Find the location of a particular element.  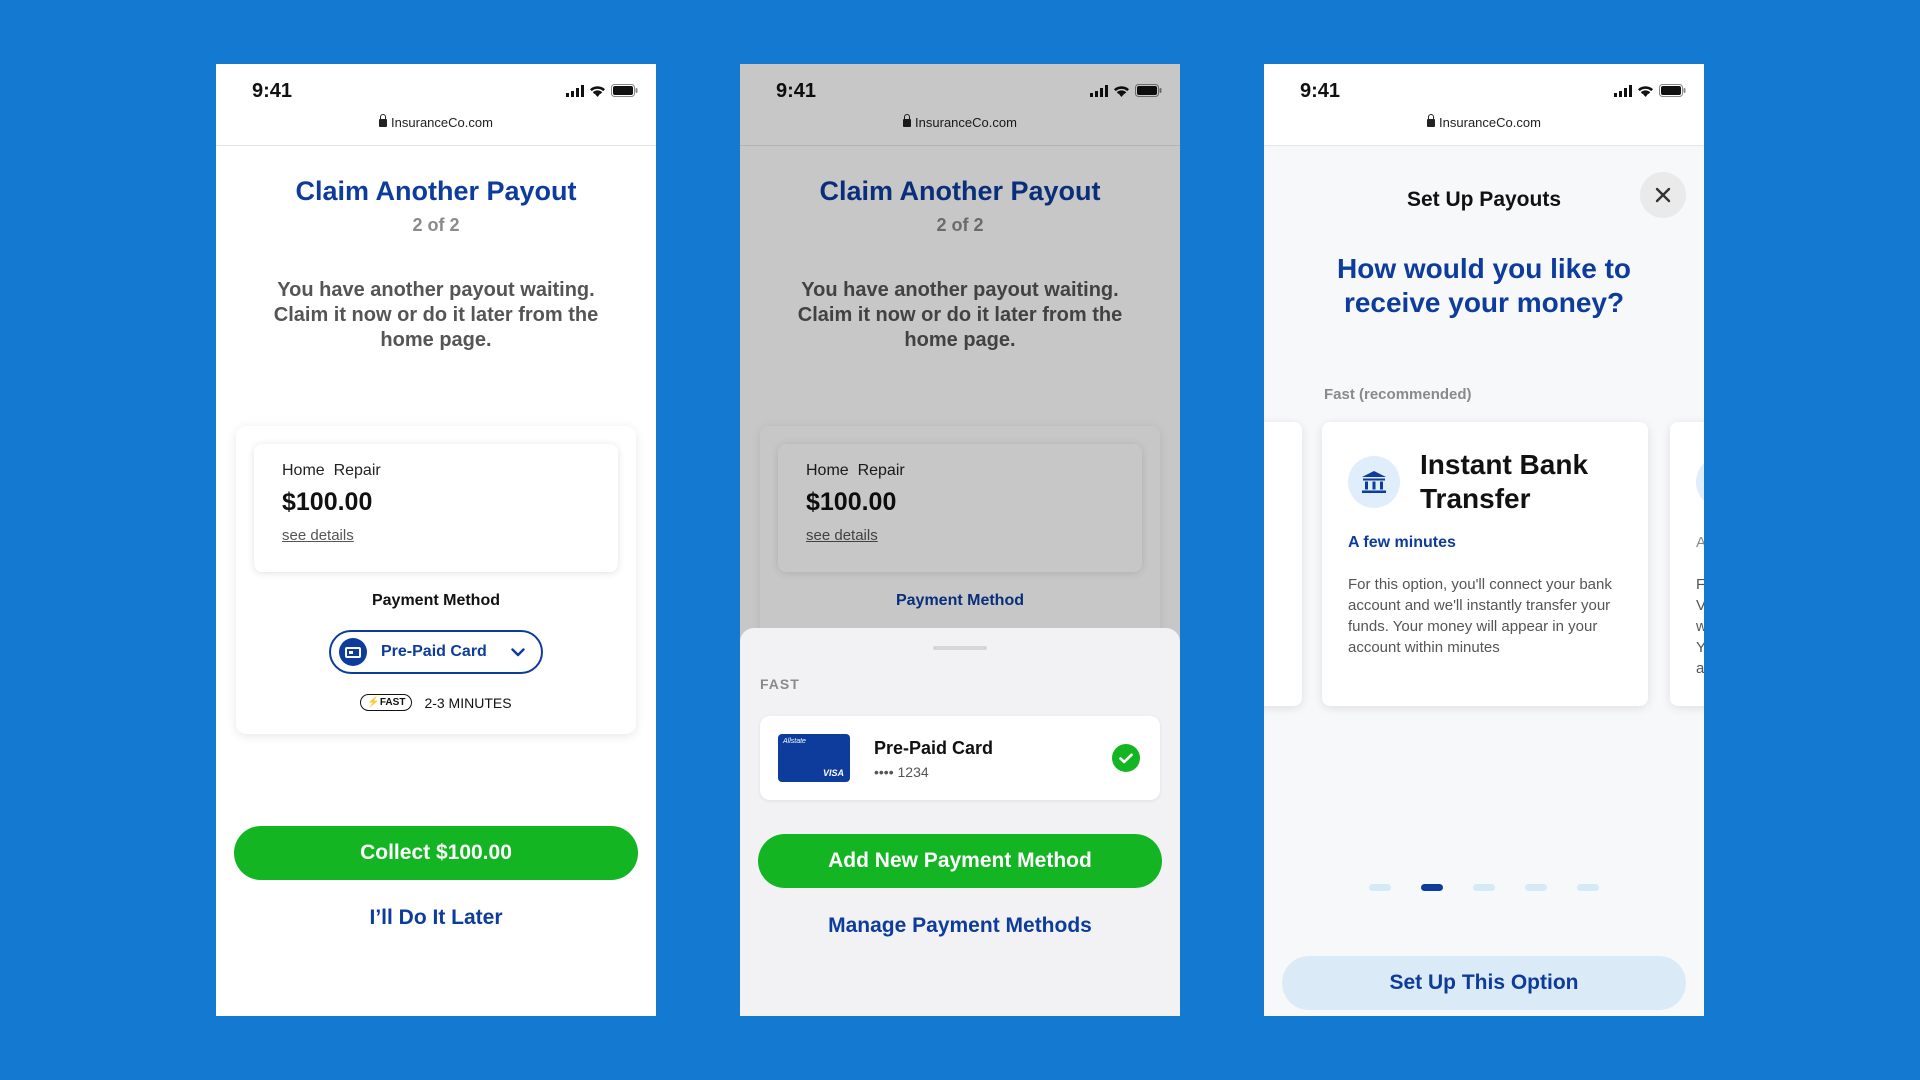

peek-letter: w is located at coordinates (1700, 626).